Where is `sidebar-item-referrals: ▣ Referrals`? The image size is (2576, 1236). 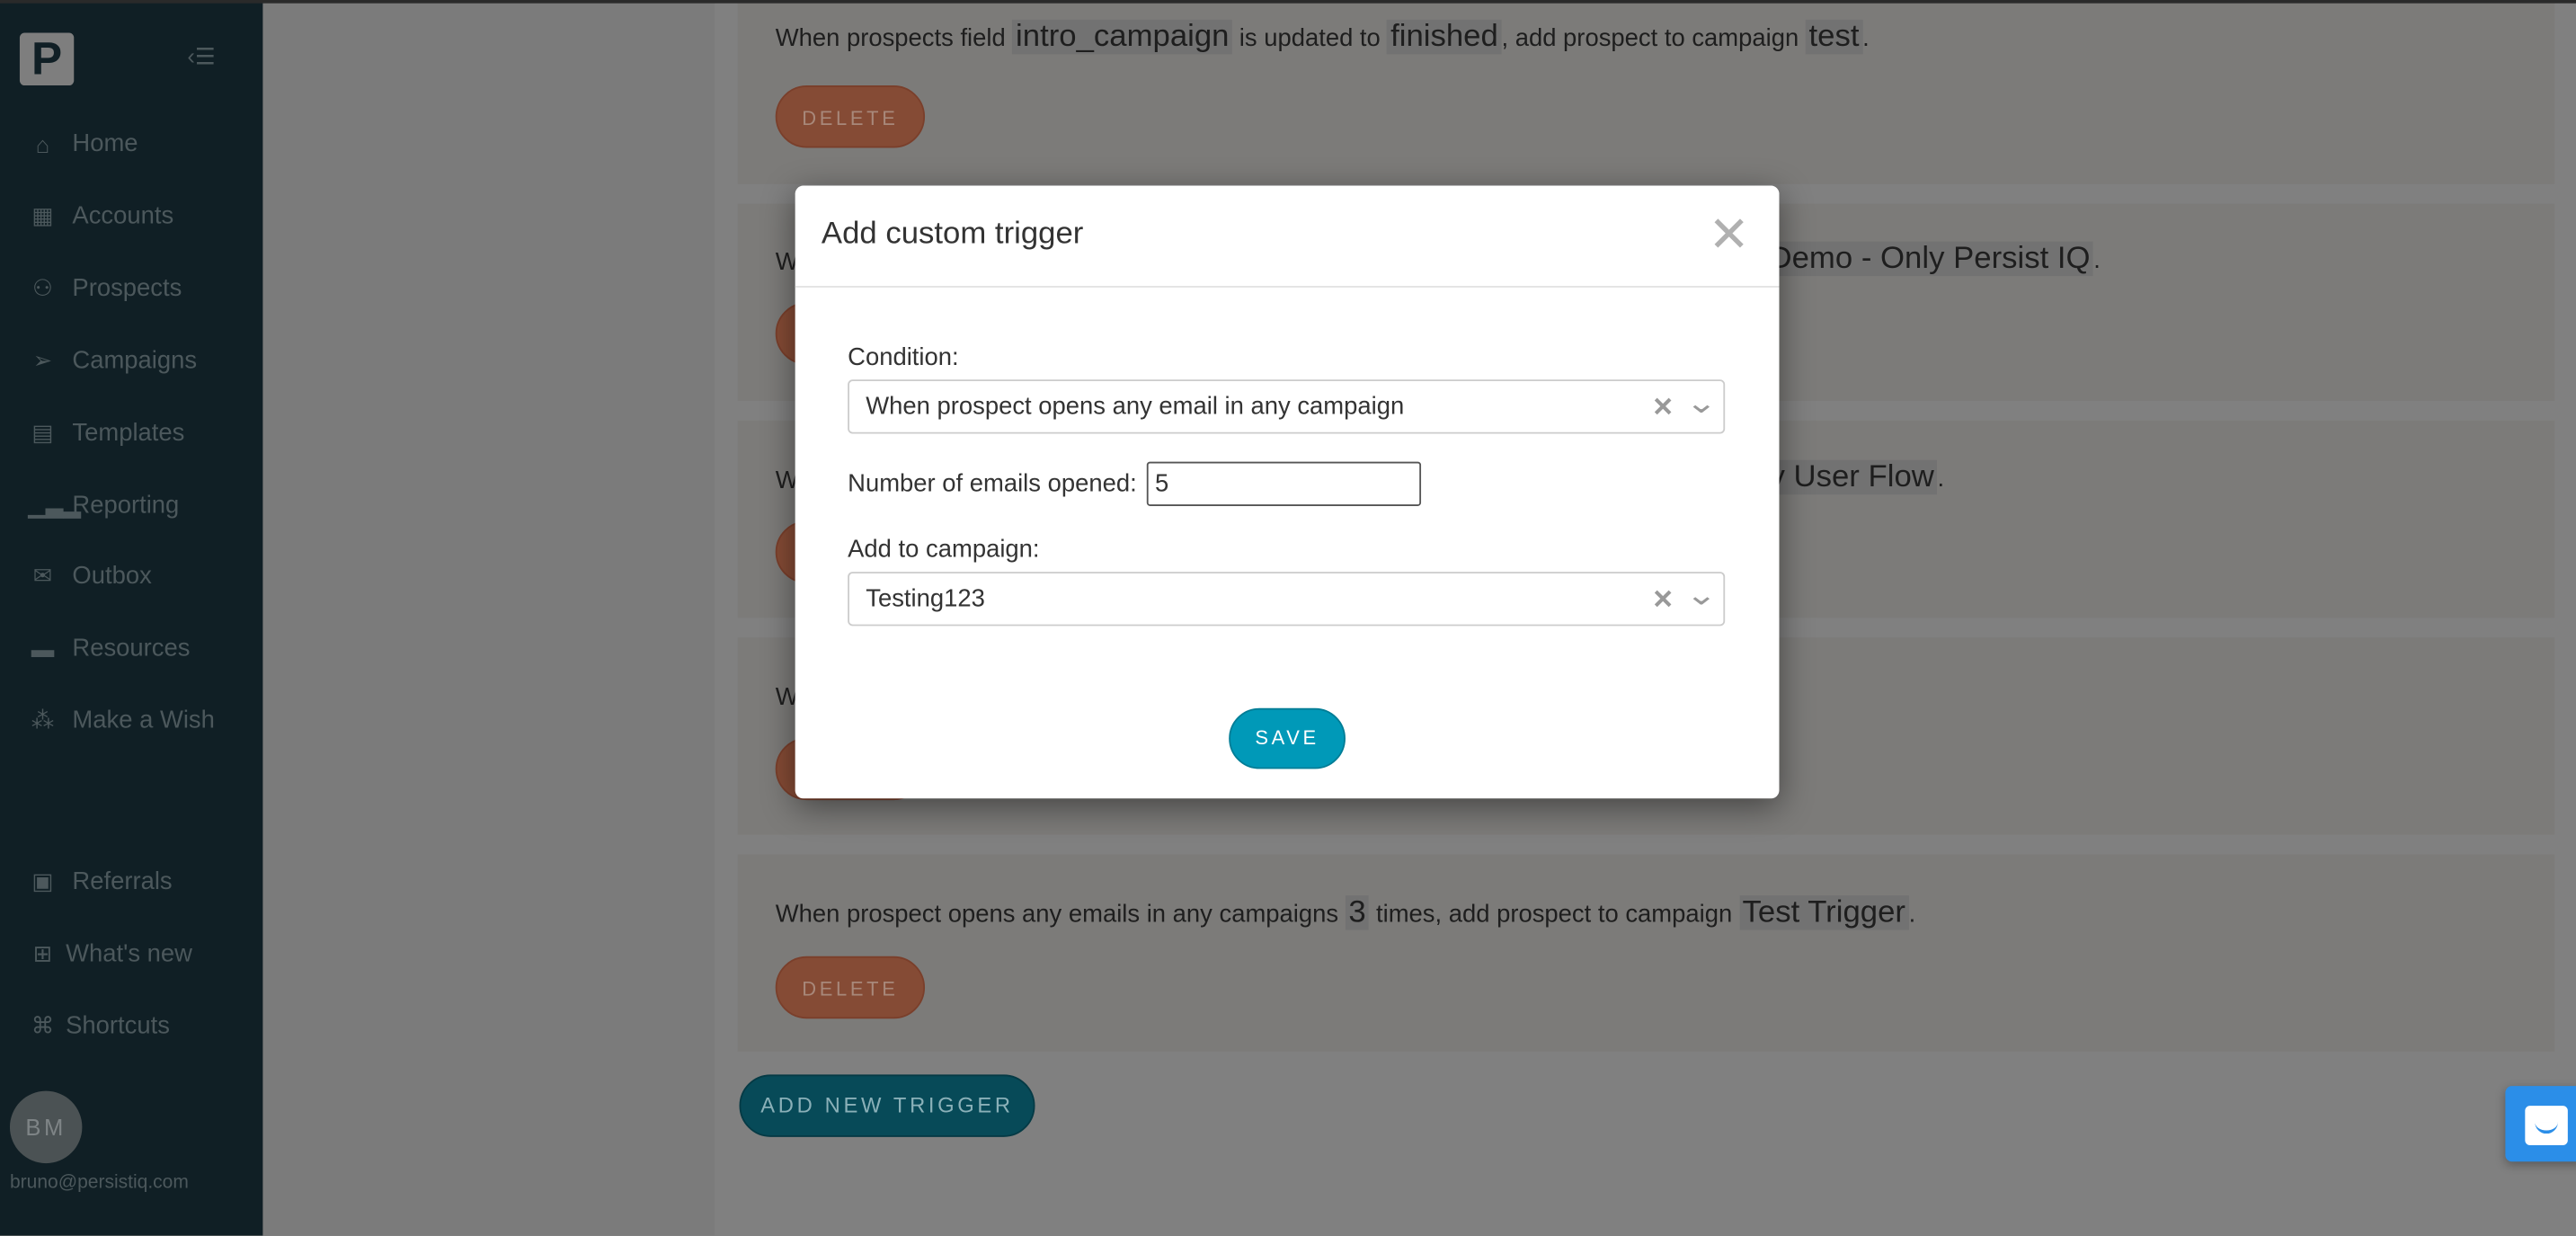
sidebar-item-referrals: ▣ Referrals is located at coordinates (100, 881).